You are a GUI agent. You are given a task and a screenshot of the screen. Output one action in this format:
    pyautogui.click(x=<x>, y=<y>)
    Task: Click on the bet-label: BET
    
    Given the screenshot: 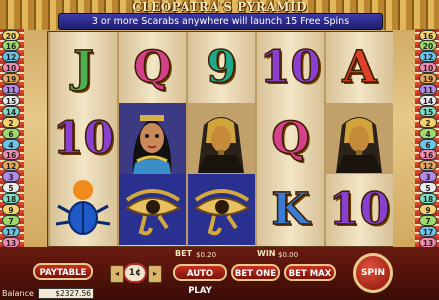 What is the action you would take?
    pyautogui.click(x=184, y=253)
    